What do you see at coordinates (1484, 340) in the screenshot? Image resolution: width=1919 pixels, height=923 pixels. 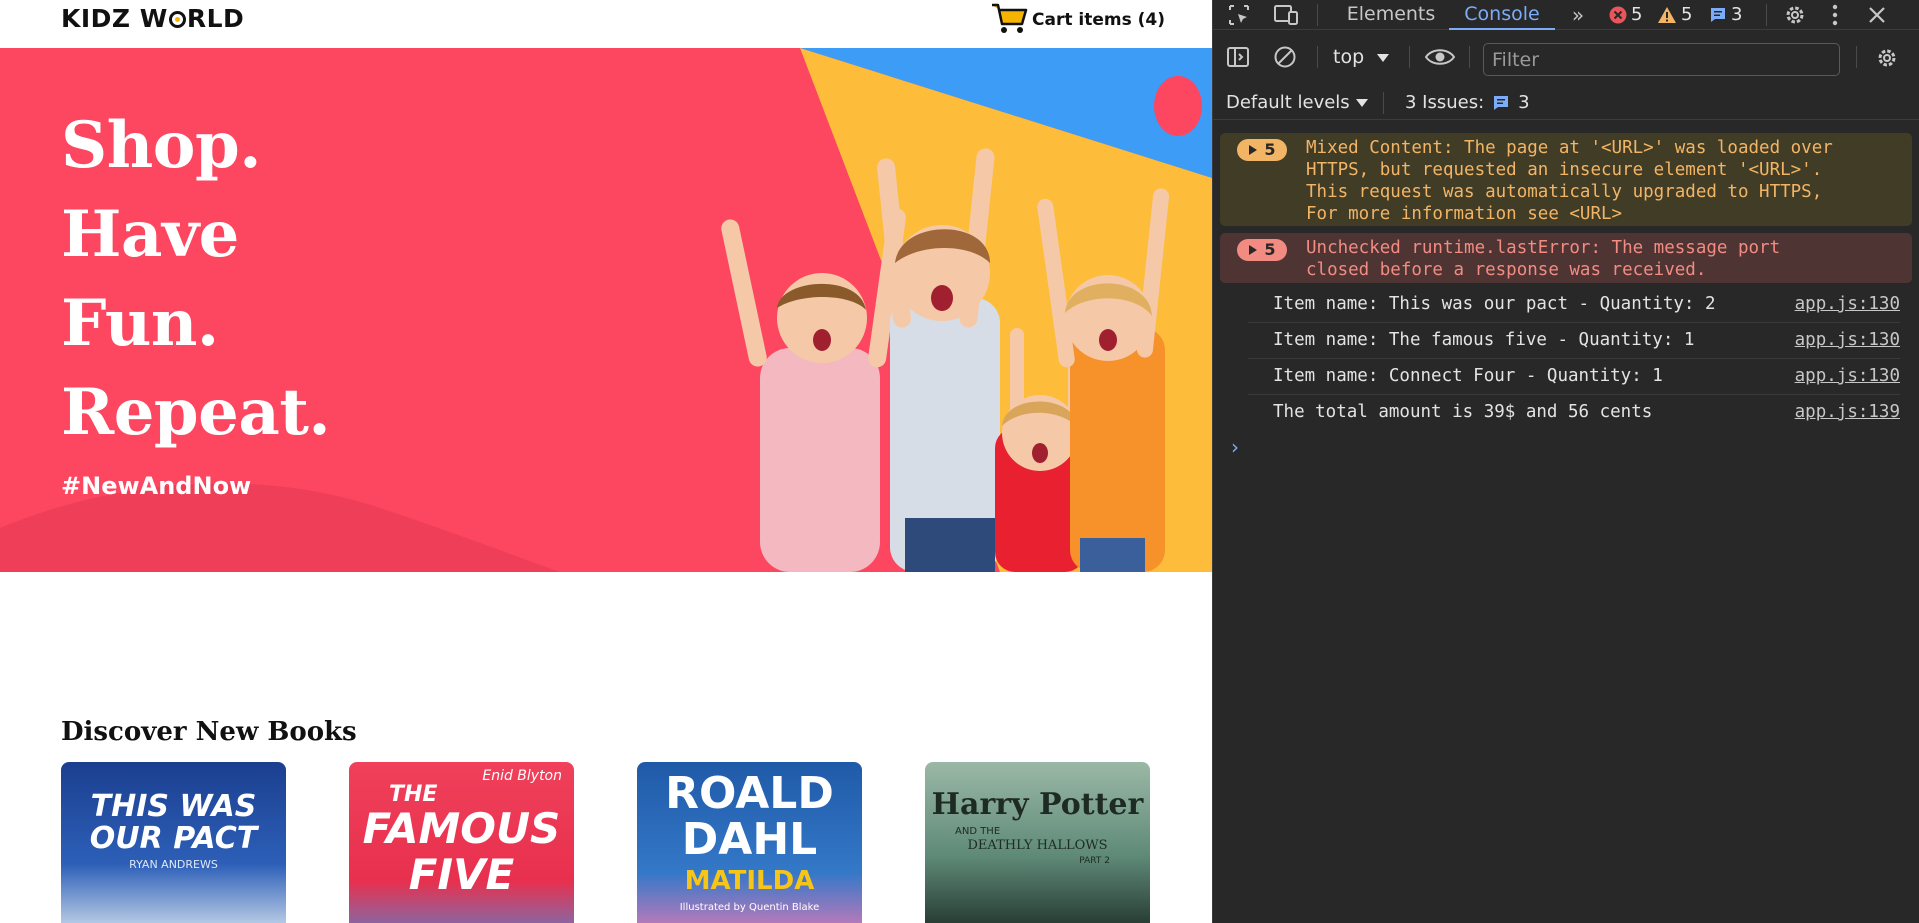 I see `log-text: Item name: The famous five - Quantity: 1` at bounding box center [1484, 340].